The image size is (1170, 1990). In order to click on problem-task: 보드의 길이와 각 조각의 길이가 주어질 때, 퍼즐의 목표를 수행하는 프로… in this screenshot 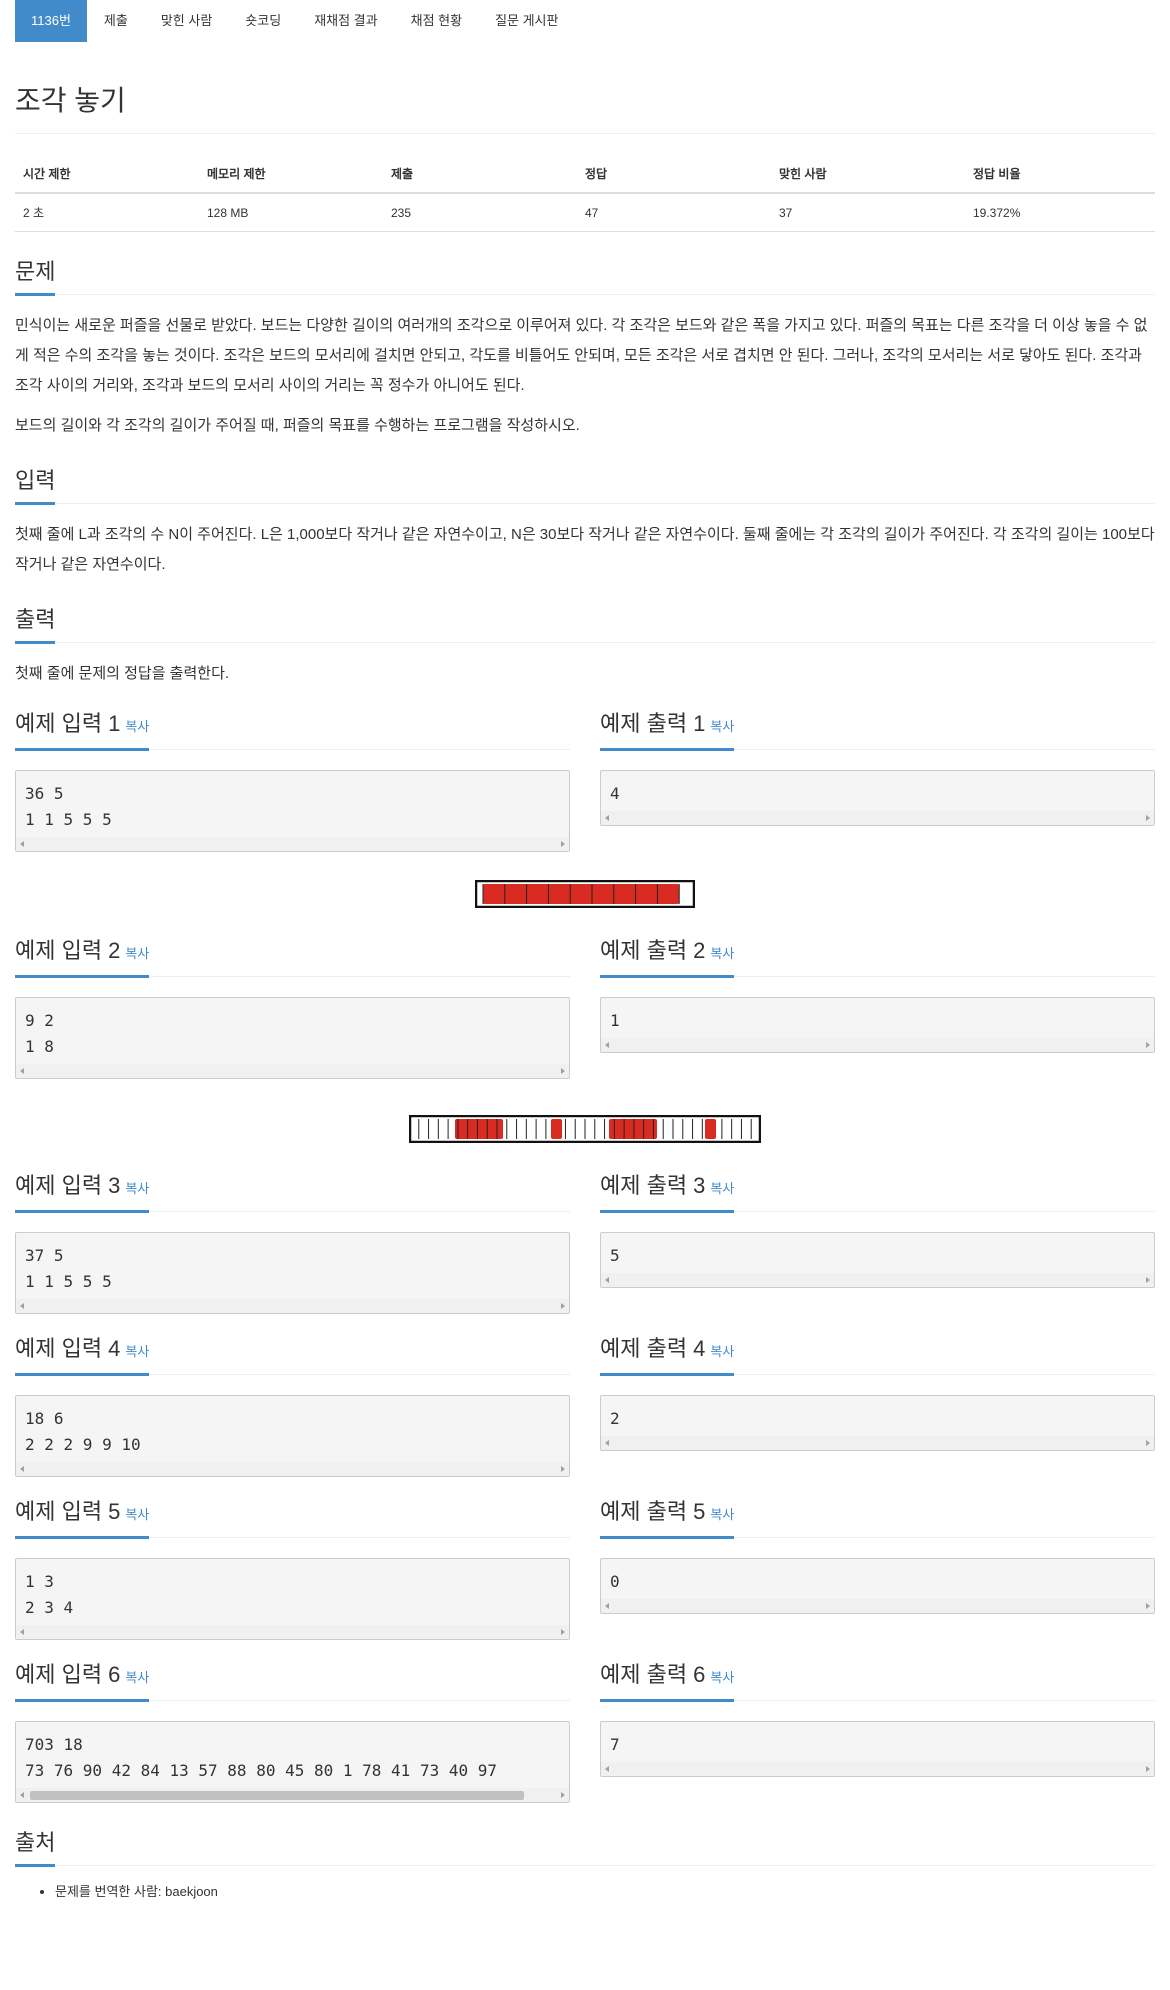, I will do `click(297, 425)`.